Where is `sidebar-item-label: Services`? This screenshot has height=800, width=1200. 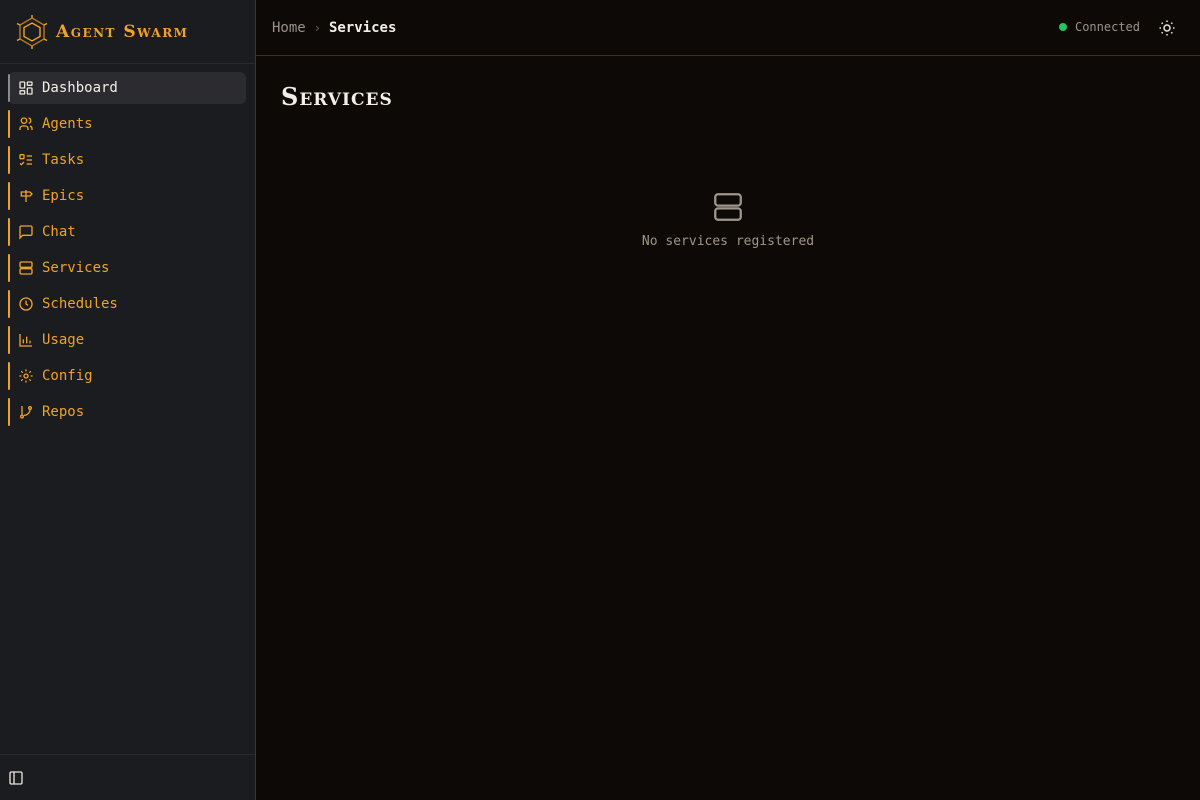 sidebar-item-label: Services is located at coordinates (76, 268).